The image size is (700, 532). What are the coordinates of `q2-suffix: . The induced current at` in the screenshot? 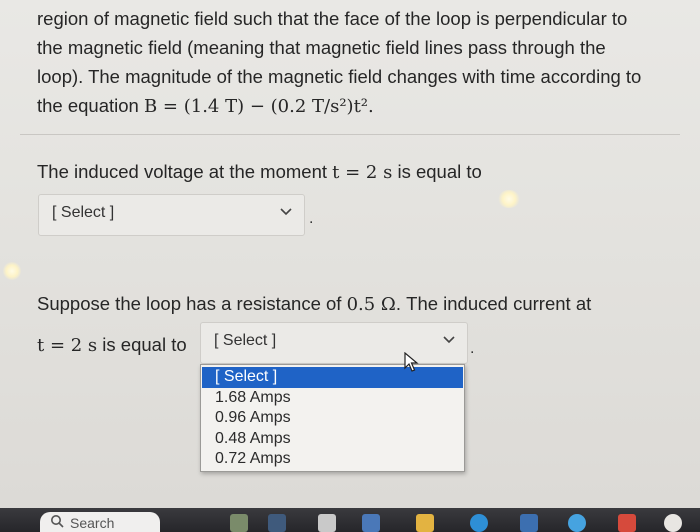 It's located at (493, 303).